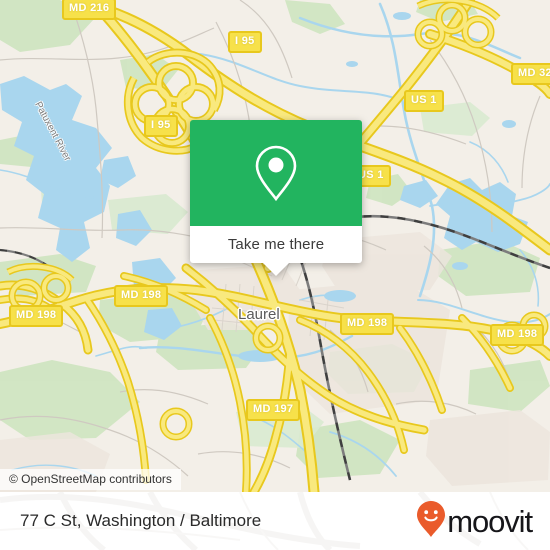 Image resolution: width=550 pixels, height=550 pixels. What do you see at coordinates (141, 520) in the screenshot?
I see `address-label: 77 C St, Washington / Baltimore` at bounding box center [141, 520].